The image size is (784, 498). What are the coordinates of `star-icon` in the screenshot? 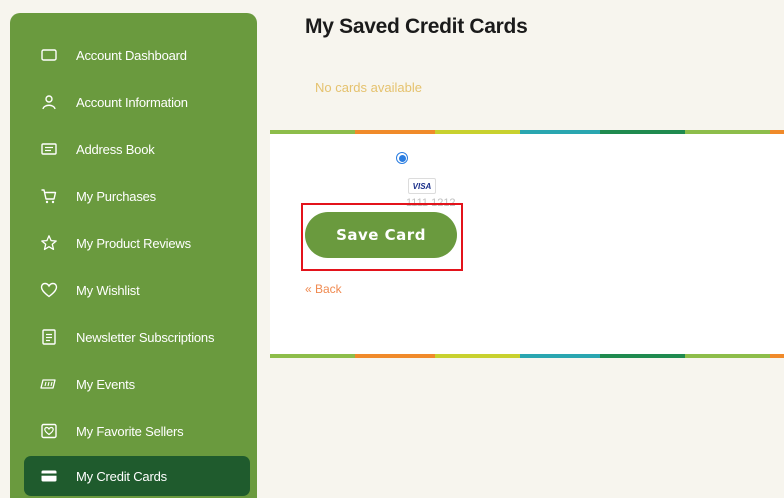 It's located at (49, 243).